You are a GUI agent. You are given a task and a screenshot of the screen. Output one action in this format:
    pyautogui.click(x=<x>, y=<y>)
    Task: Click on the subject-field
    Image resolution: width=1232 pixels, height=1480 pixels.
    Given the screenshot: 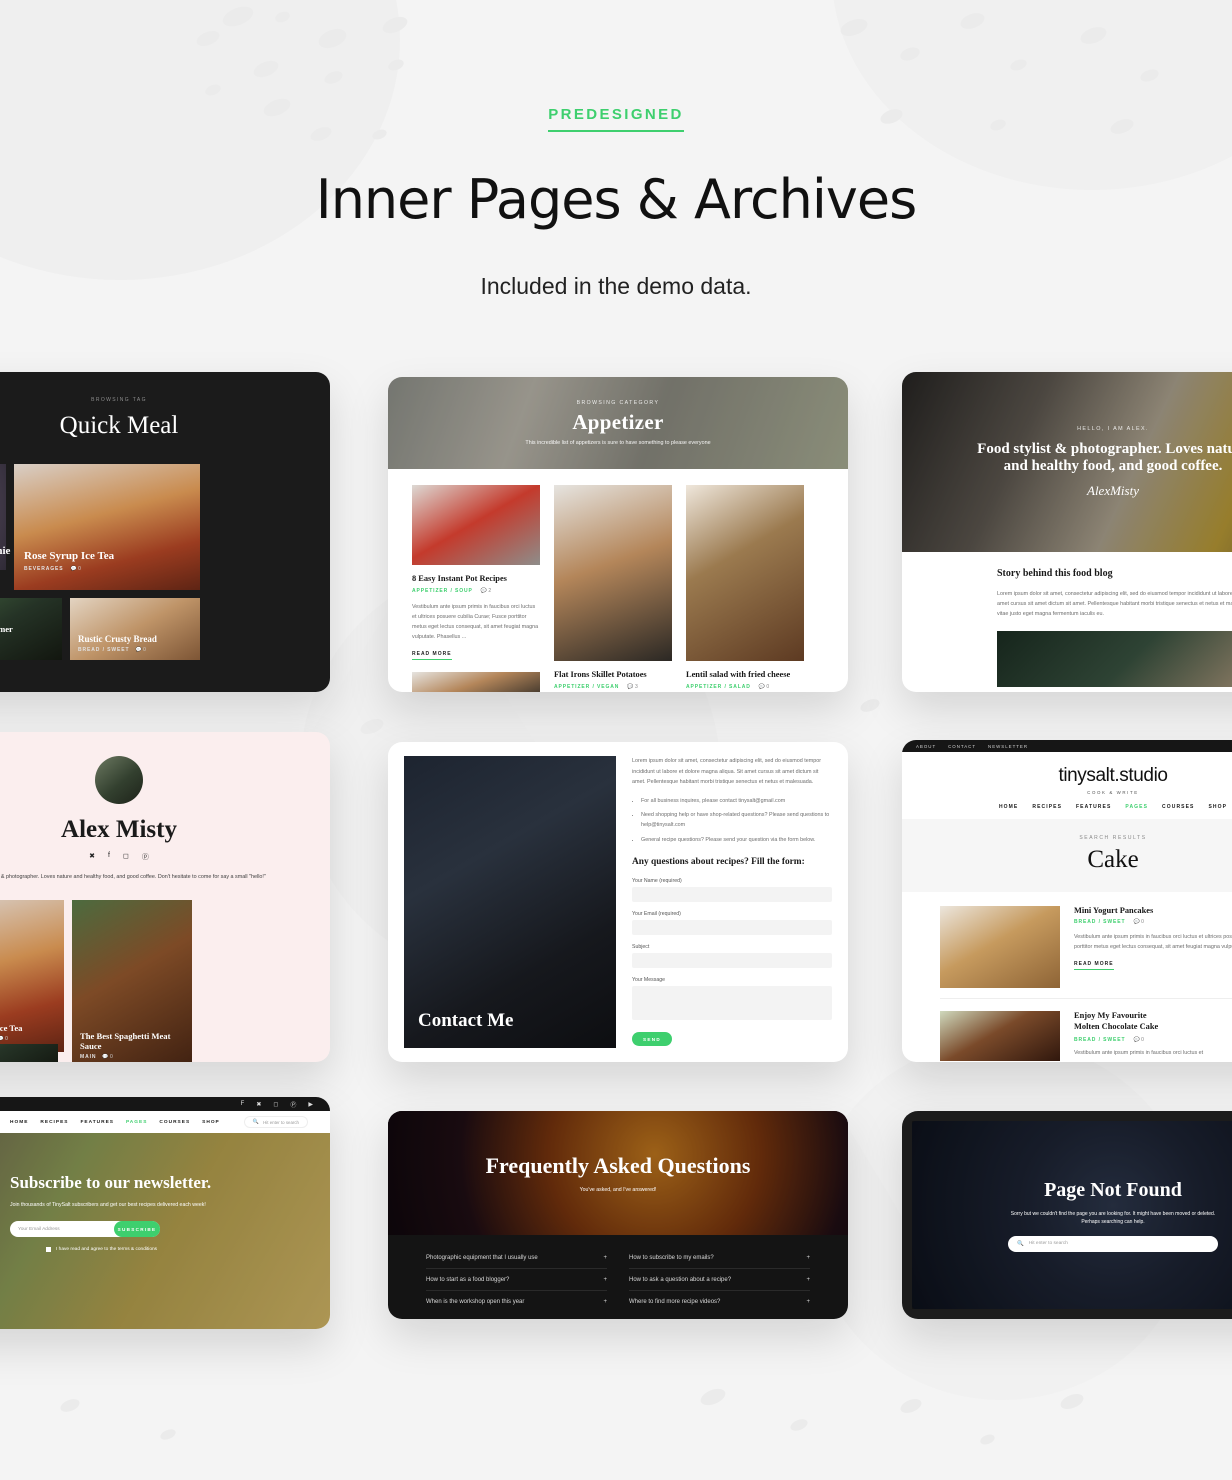 What is the action you would take?
    pyautogui.click(x=732, y=961)
    